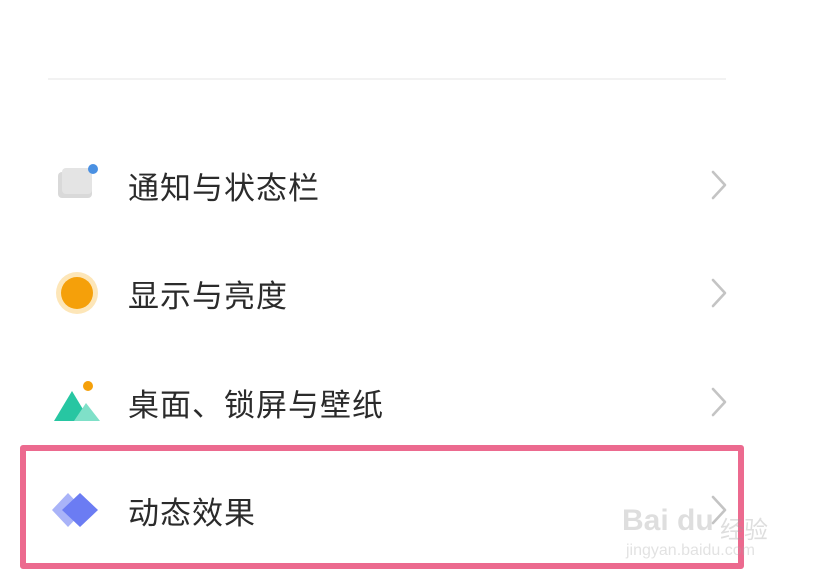 The image size is (814, 581). Describe the element at coordinates (390, 185) in the screenshot. I see `settings-item-notifications: 通知与状态栏` at that location.